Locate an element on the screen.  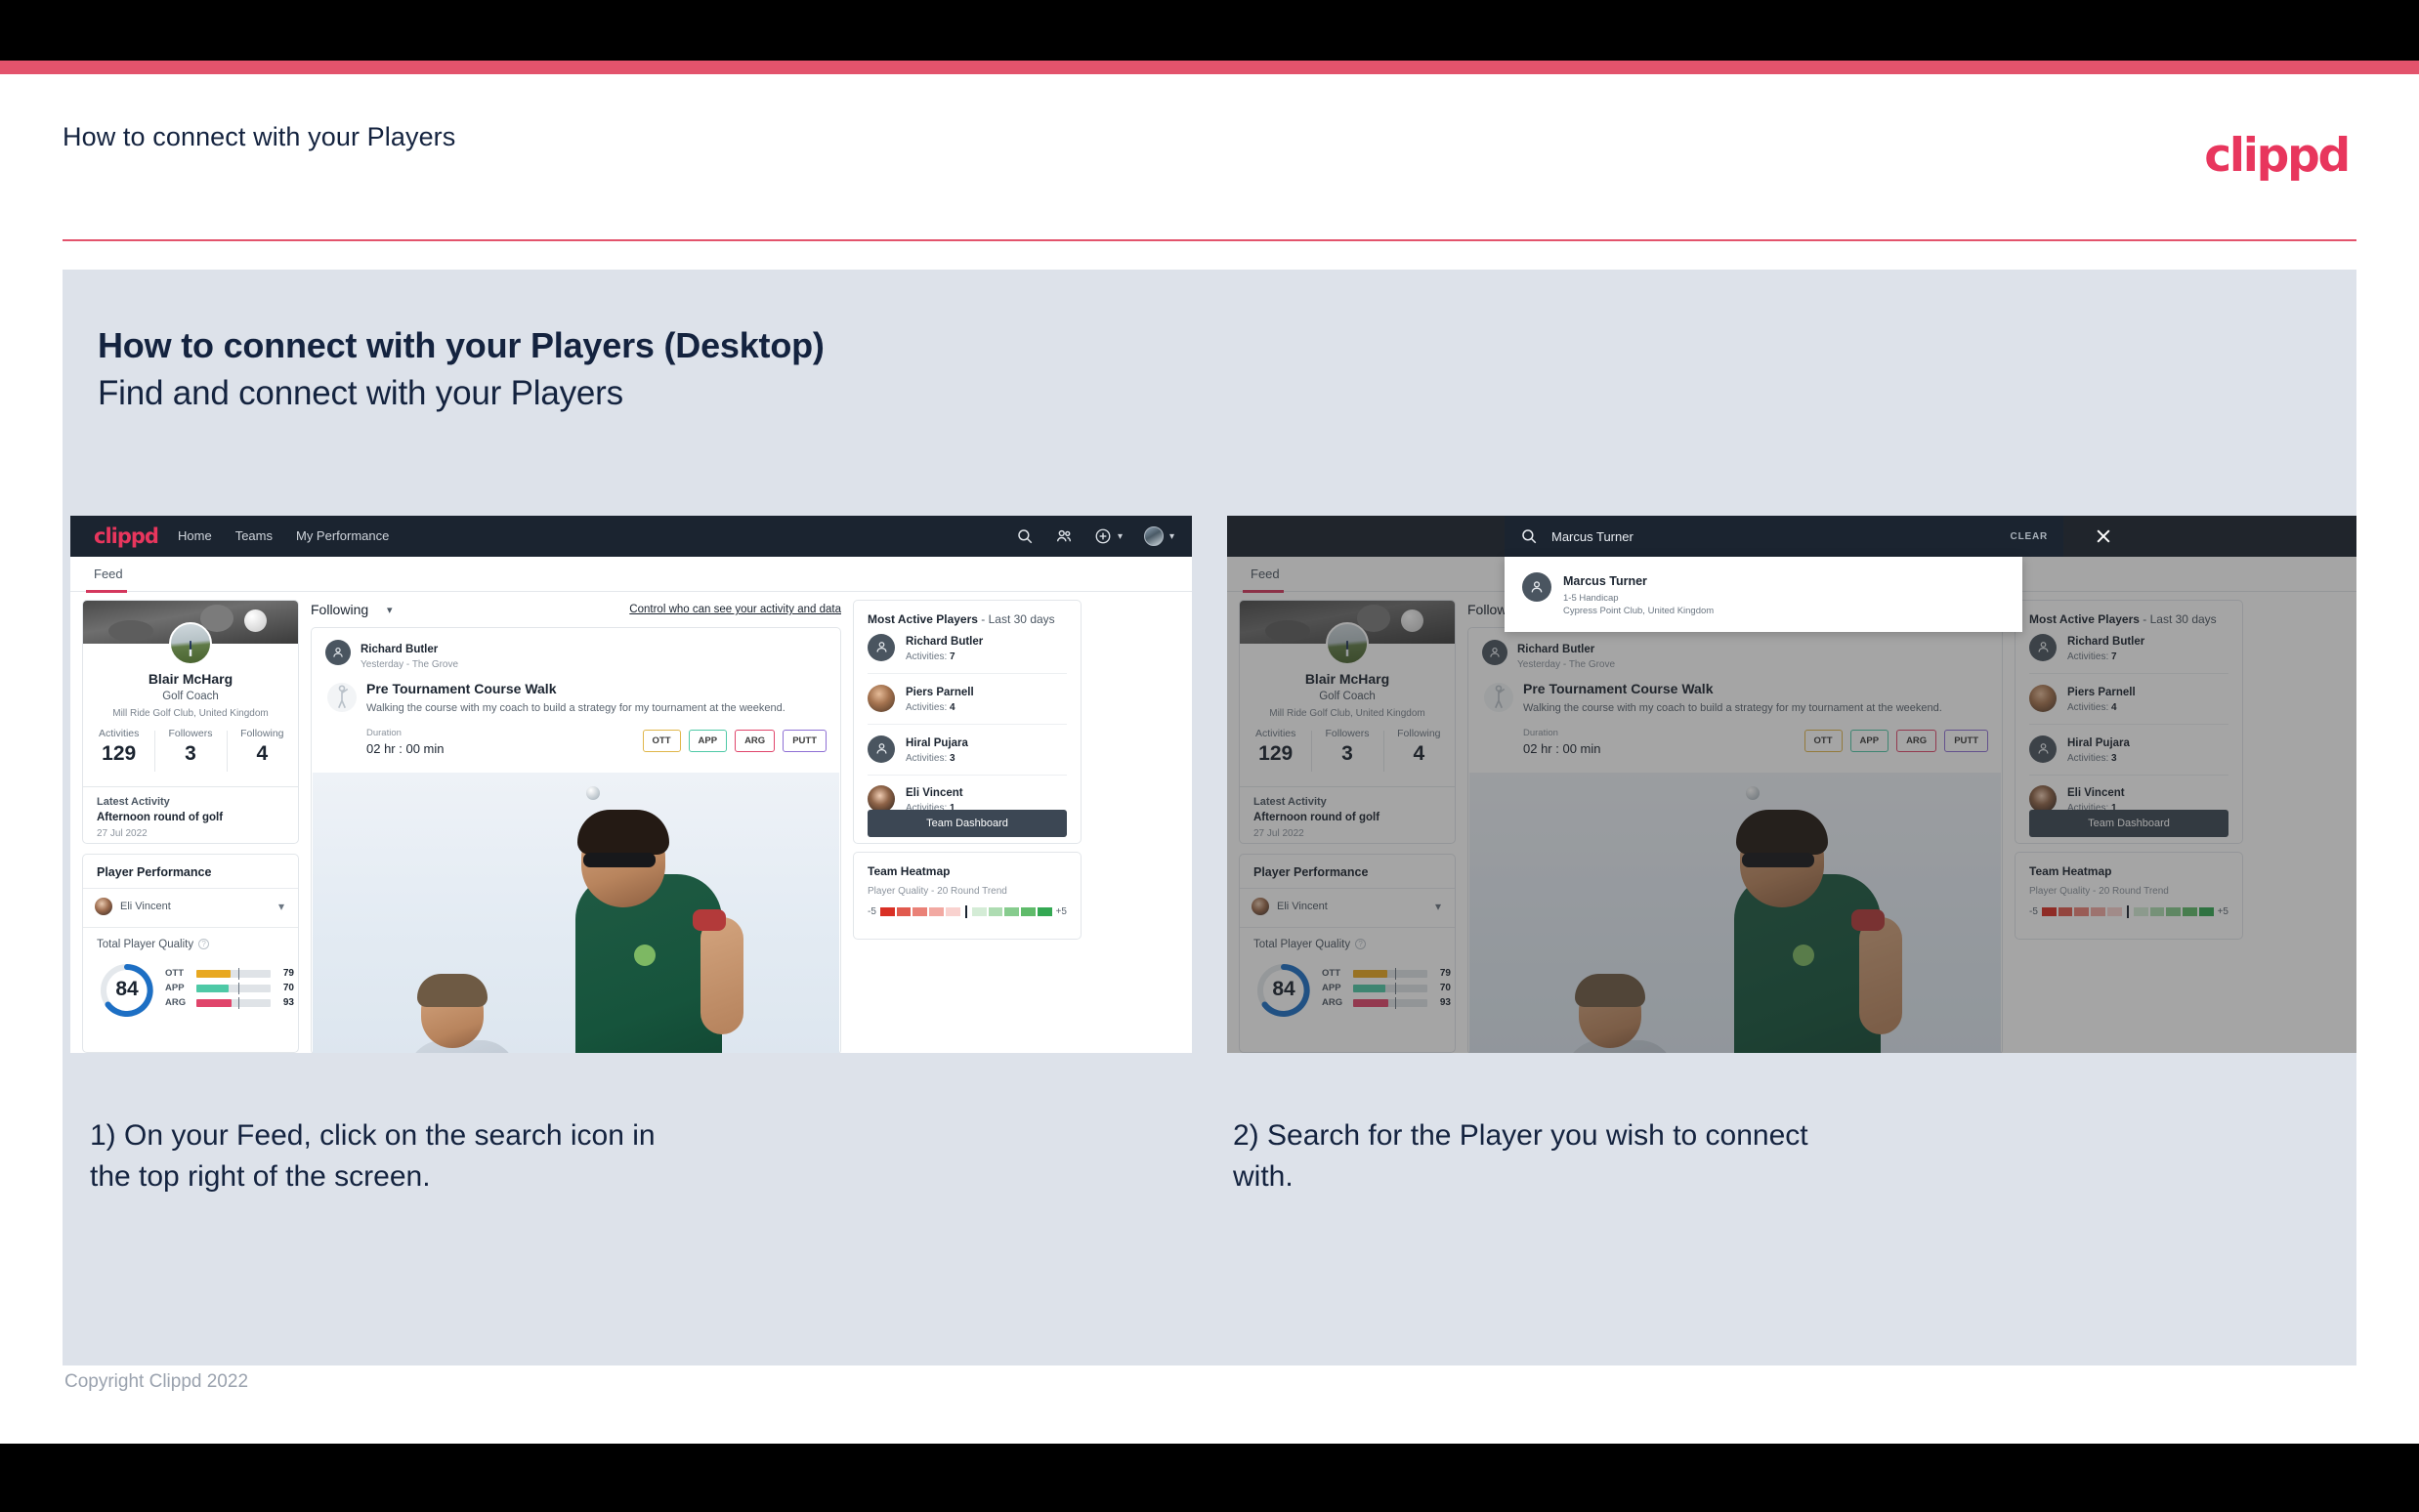
nav-item-home: Home is located at coordinates (195, 535).